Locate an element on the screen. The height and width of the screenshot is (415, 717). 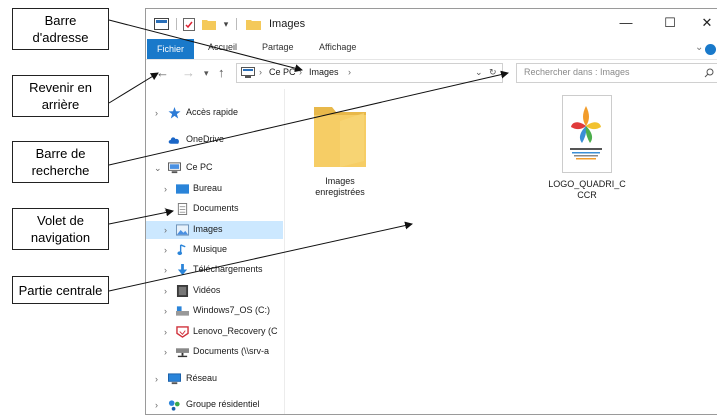
minimize-button: — is located at coordinates (626, 23).